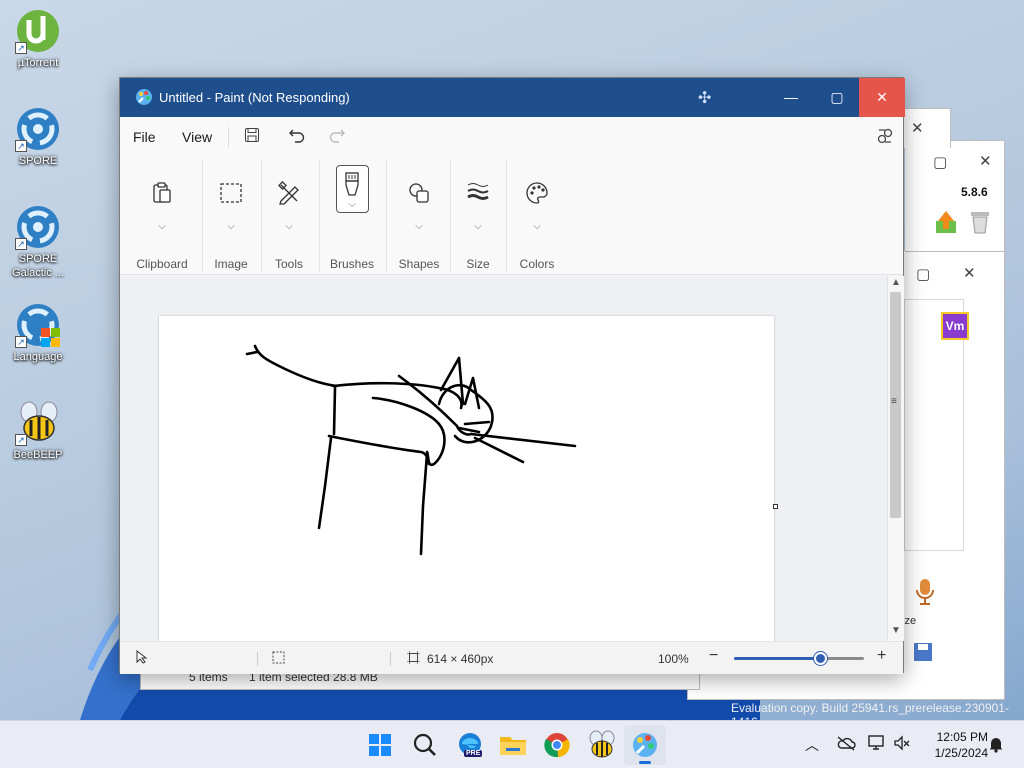 This screenshot has width=1024, height=768. What do you see at coordinates (974, 192) in the screenshot?
I see `version-text: 5.8.6` at bounding box center [974, 192].